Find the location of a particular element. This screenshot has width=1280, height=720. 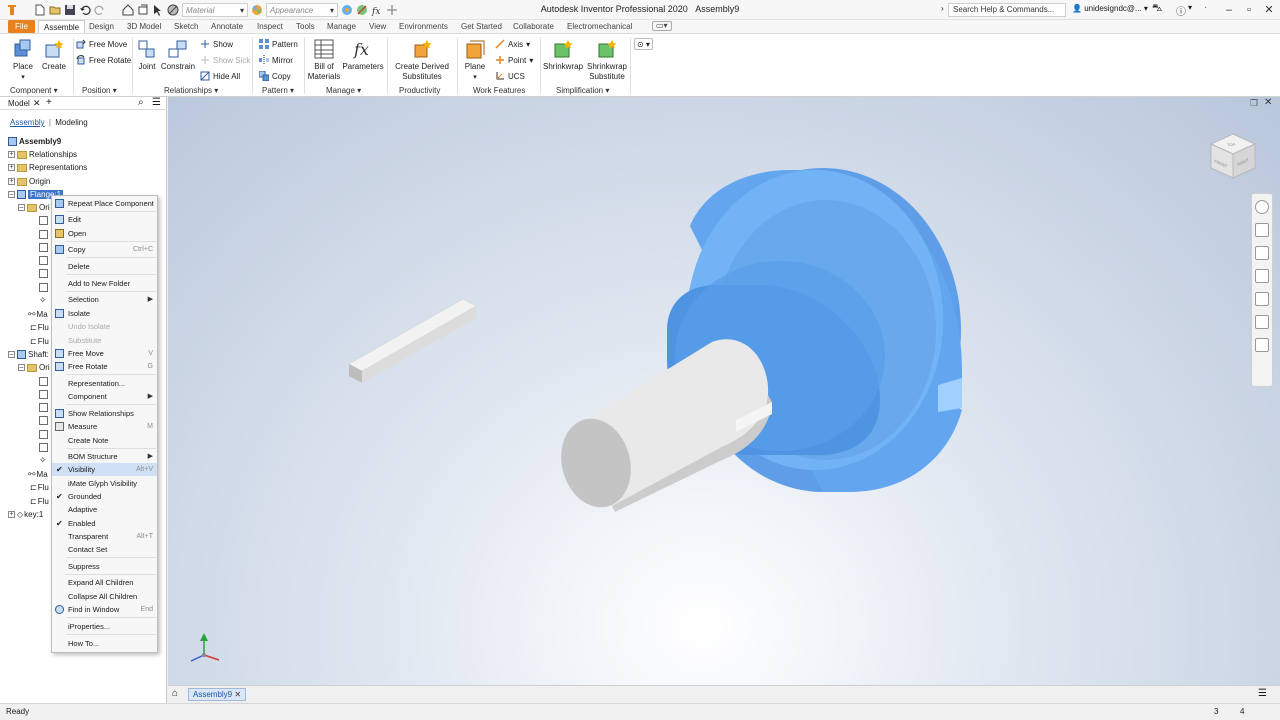

tab-annotate: Annotate is located at coordinates (227, 26).